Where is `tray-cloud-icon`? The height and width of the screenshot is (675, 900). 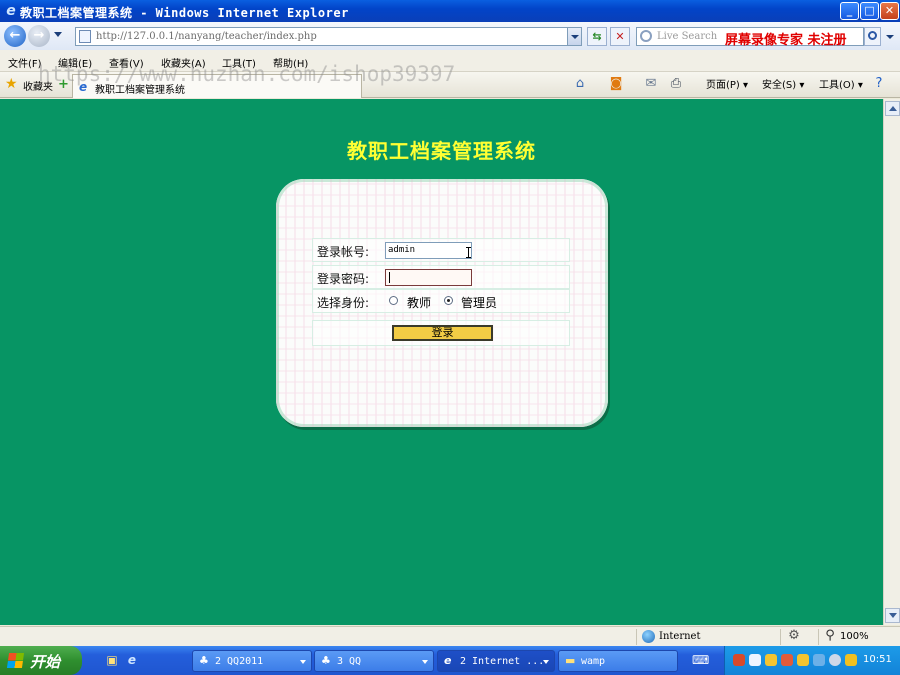 tray-cloud-icon is located at coordinates (755, 660).